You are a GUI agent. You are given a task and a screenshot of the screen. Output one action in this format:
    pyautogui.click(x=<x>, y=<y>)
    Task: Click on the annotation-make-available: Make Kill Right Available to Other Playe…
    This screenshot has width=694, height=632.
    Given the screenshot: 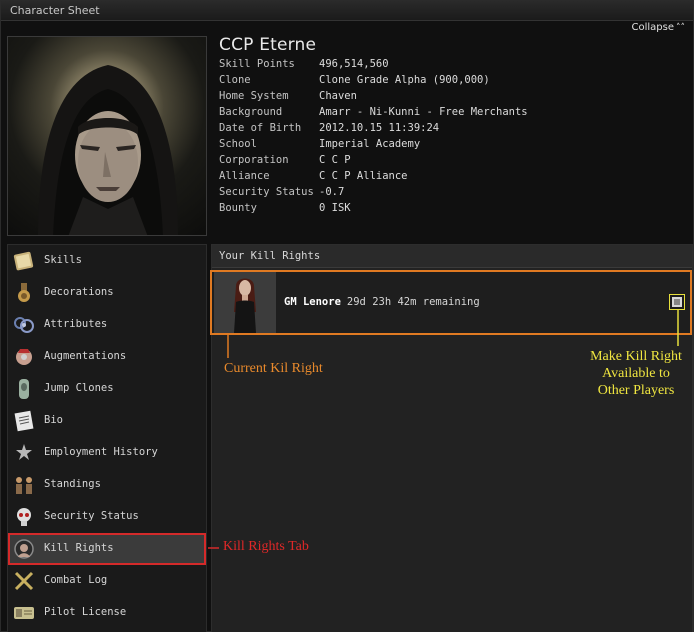 What is the action you would take?
    pyautogui.click(x=636, y=373)
    